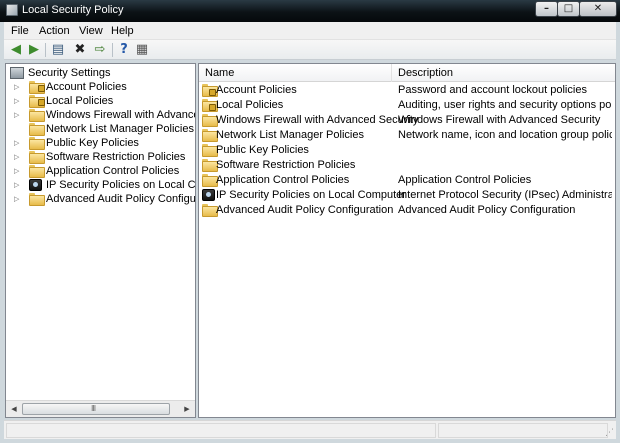 The image size is (620, 443). What do you see at coordinates (295, 73) in the screenshot?
I see `column-header-name: Name` at bounding box center [295, 73].